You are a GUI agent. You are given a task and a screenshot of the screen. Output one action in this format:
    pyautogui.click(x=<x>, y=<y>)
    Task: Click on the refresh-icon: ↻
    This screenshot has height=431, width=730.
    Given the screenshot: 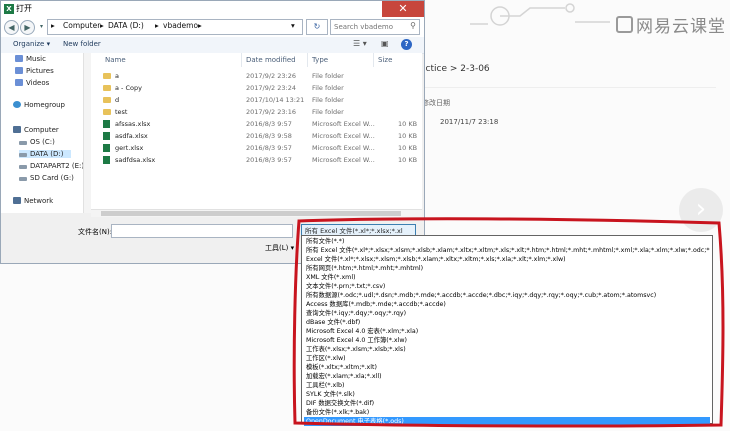 What is the action you would take?
    pyautogui.click(x=317, y=27)
    